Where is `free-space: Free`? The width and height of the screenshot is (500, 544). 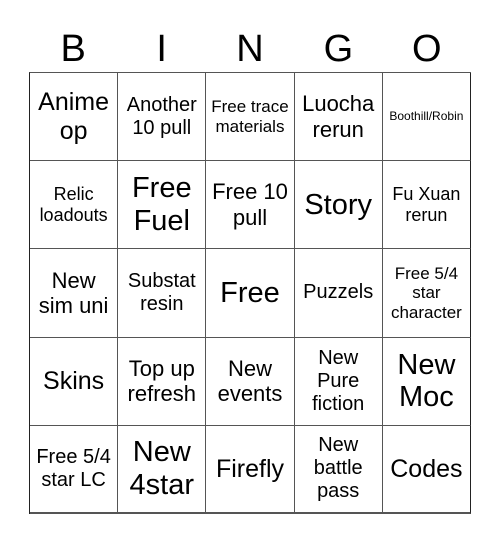
free-space: Free is located at coordinates (250, 293).